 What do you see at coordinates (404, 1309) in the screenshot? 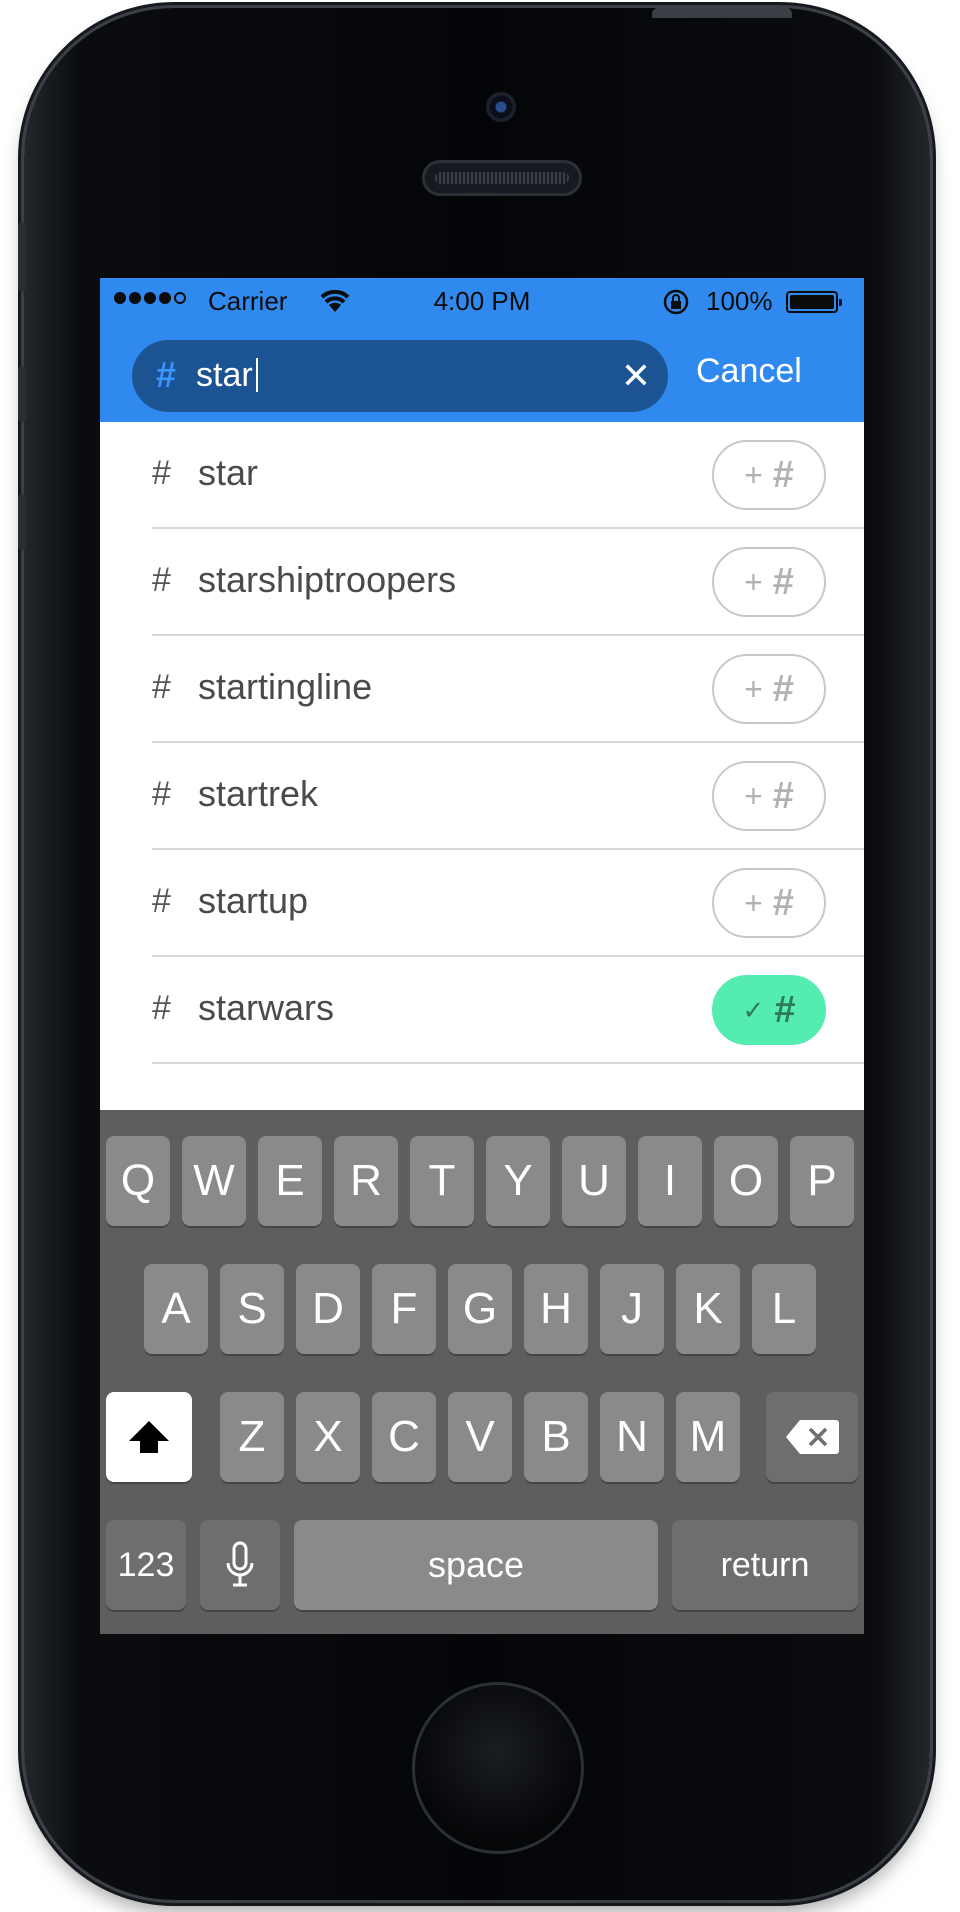
I see `key-f: F` at bounding box center [404, 1309].